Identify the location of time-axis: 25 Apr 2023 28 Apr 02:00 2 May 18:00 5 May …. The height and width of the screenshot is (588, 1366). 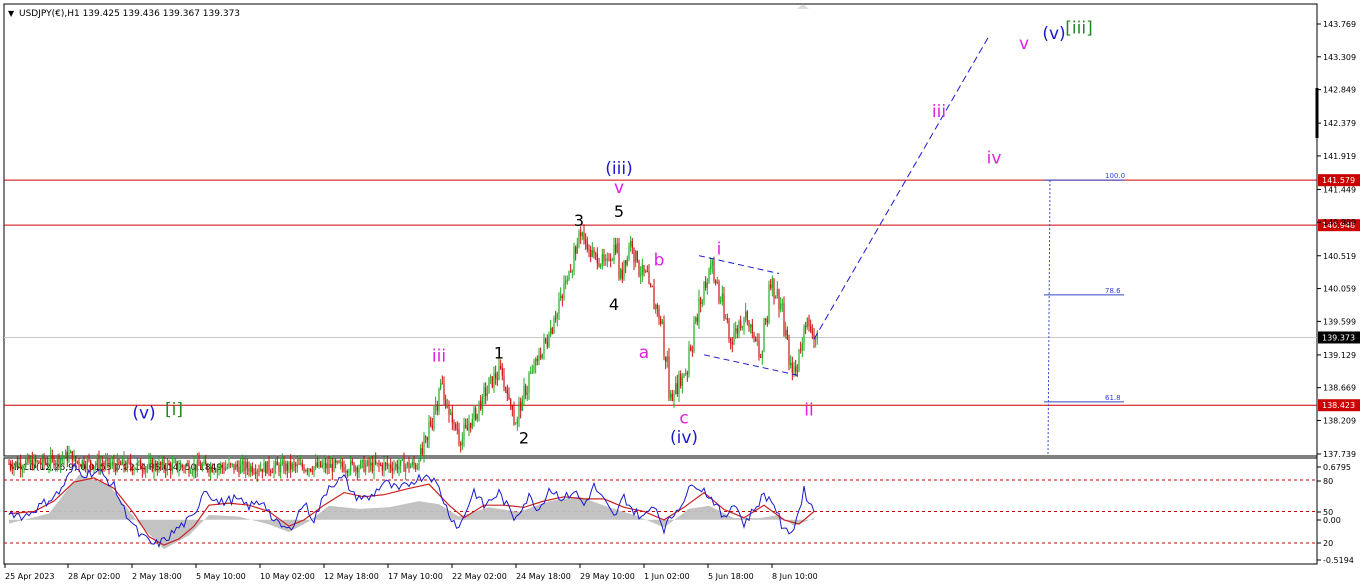
(411, 572).